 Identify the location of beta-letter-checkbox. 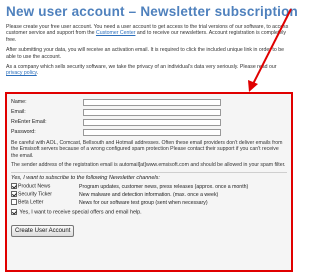
(14, 202).